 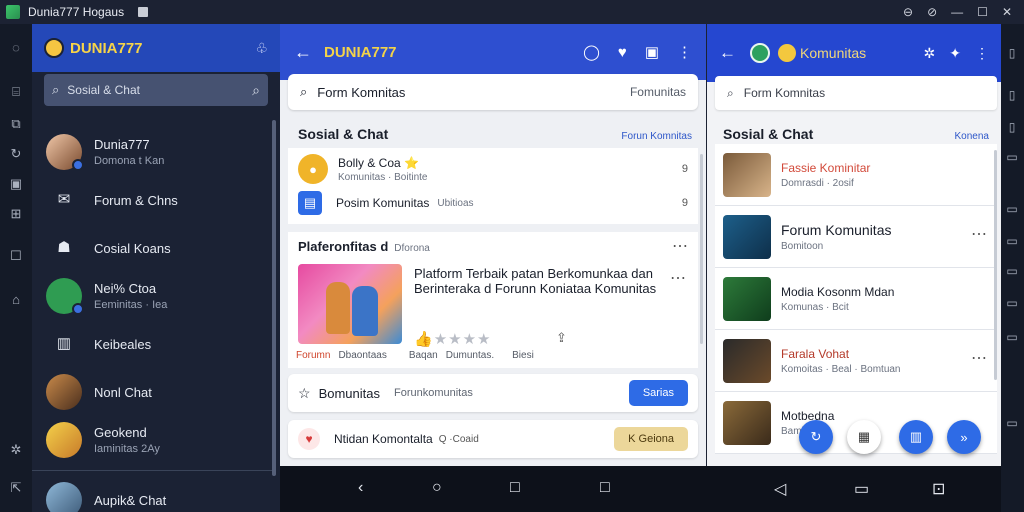 What do you see at coordinates (841, 369) in the screenshot?
I see `item-sub: Komoitas · Beal · Bomtuan` at bounding box center [841, 369].